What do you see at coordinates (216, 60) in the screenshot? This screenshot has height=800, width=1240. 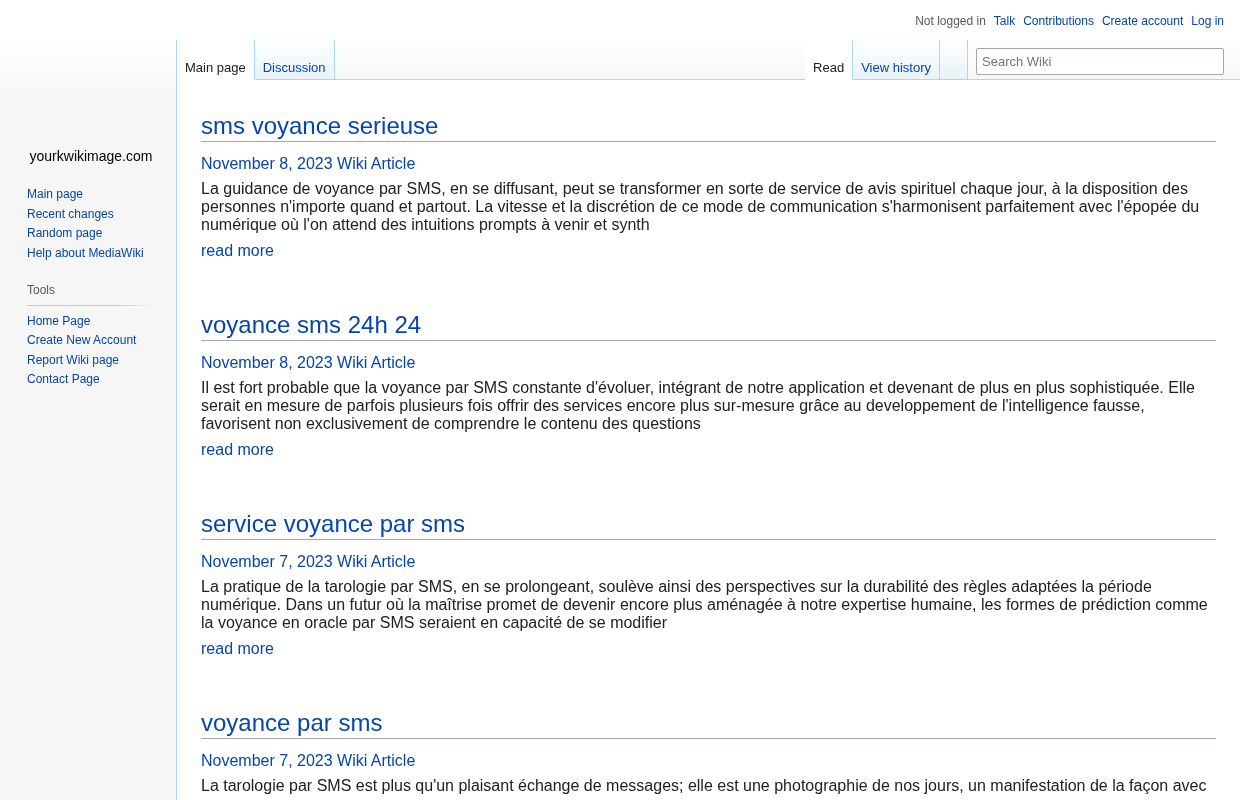 I see `page-tab: Main page` at bounding box center [216, 60].